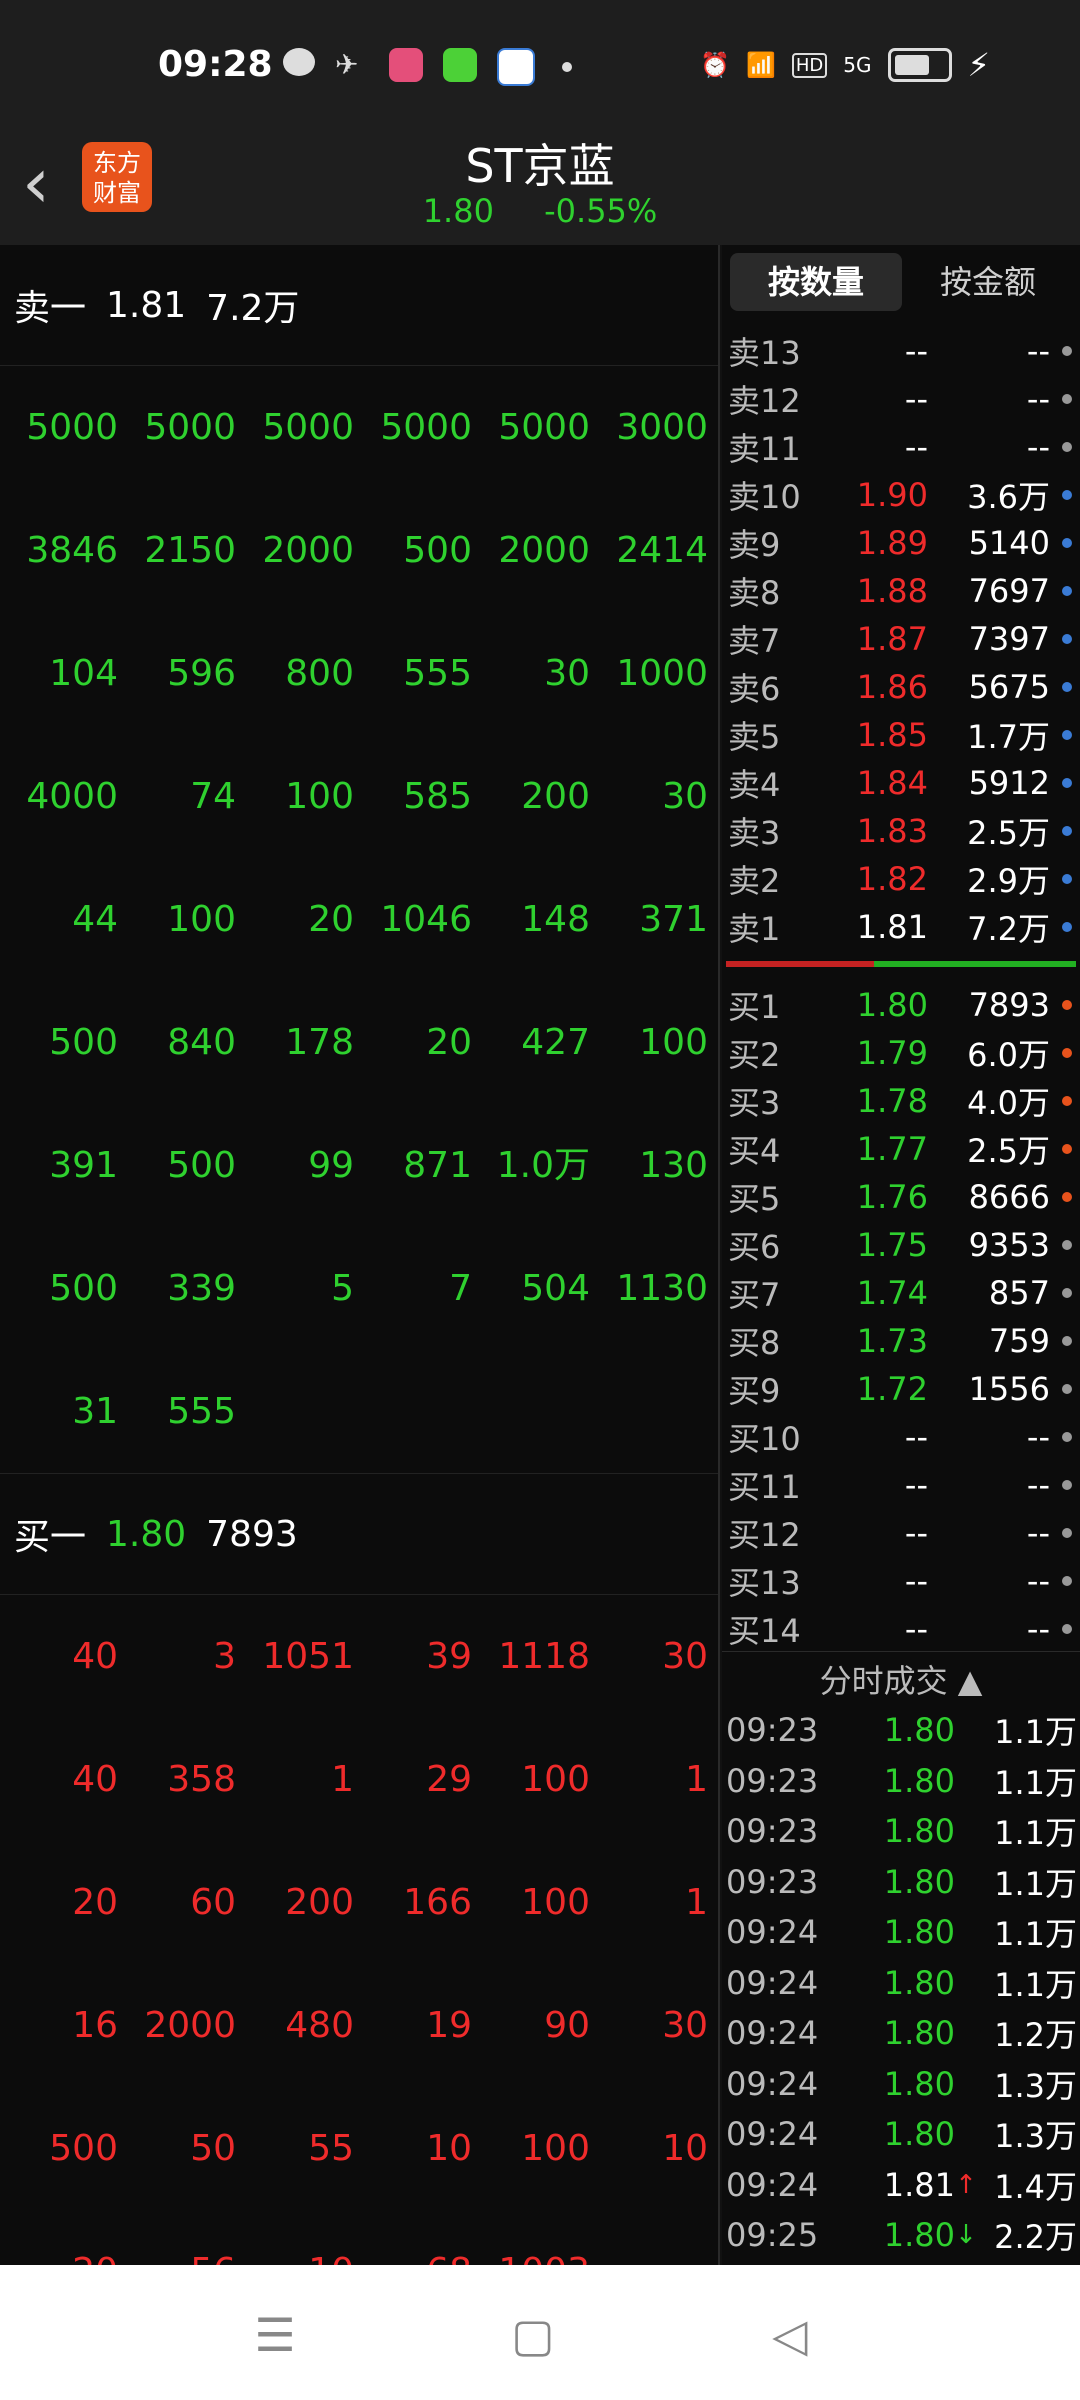 The height and width of the screenshot is (2400, 1080). What do you see at coordinates (531, 2237) in the screenshot?
I see `order-cell: 1003` at bounding box center [531, 2237].